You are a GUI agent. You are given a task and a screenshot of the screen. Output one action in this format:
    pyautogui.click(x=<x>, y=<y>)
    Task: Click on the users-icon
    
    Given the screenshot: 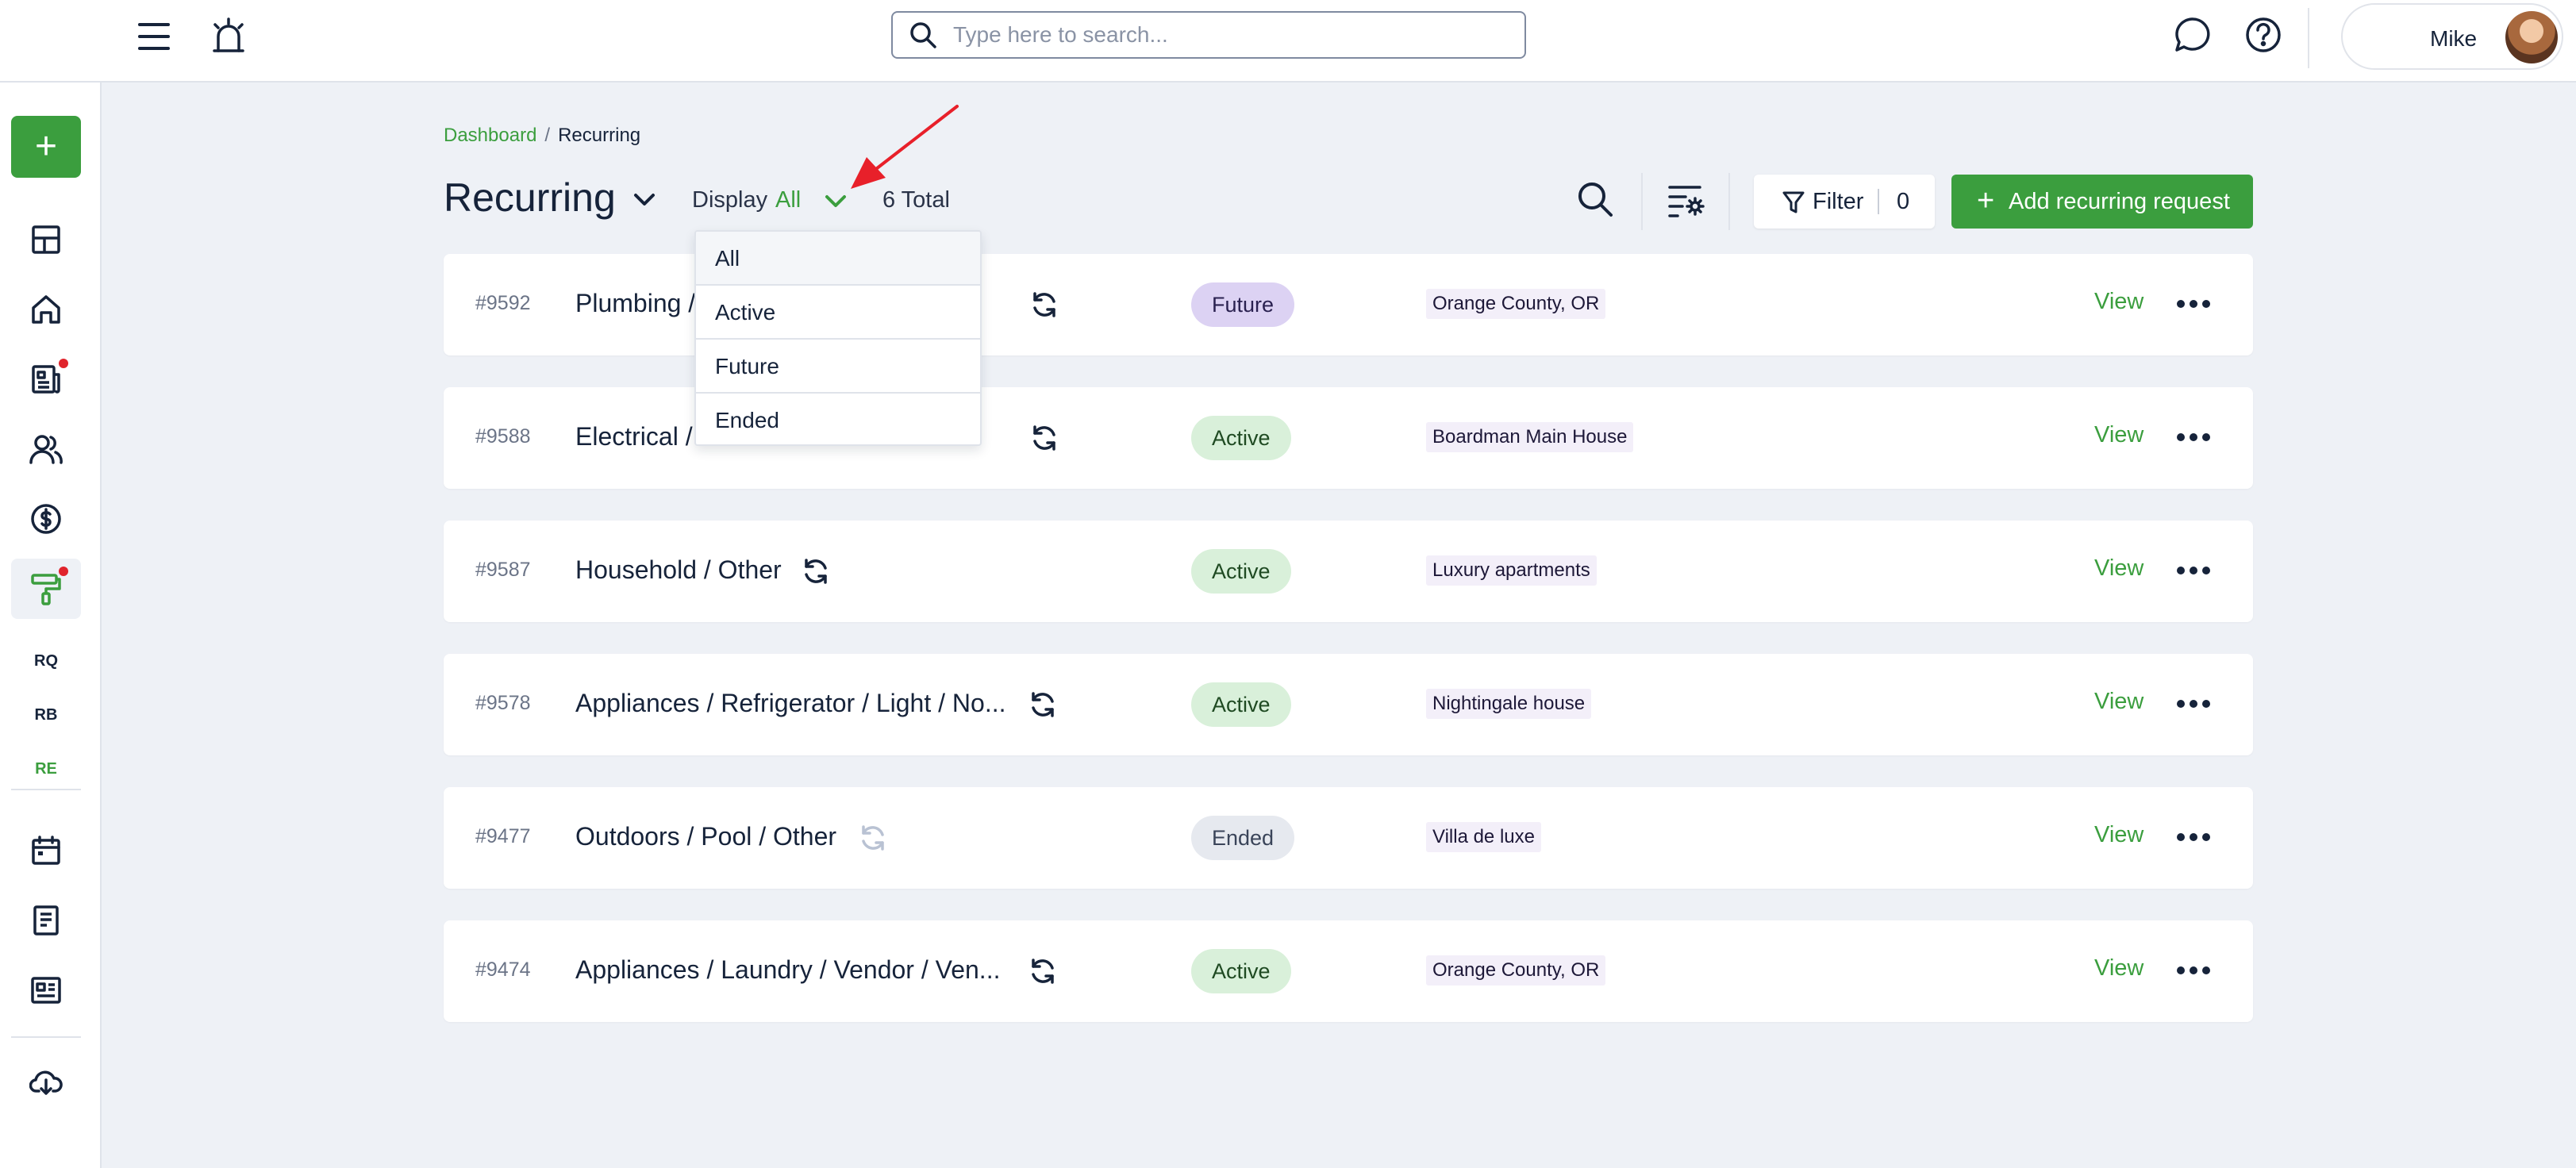 What is the action you would take?
    pyautogui.click(x=46, y=449)
    